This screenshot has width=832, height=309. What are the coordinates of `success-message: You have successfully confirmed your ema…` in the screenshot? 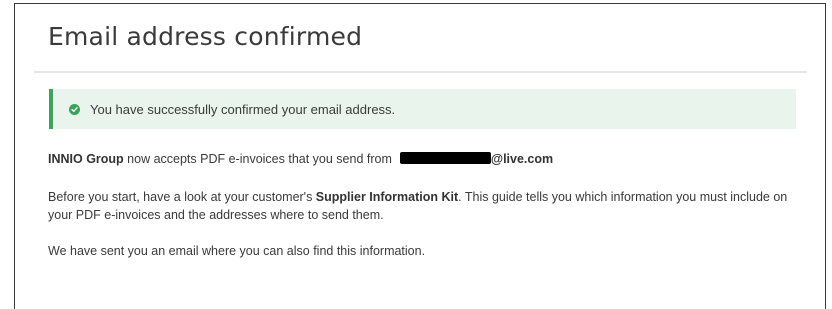 It's located at (243, 109).